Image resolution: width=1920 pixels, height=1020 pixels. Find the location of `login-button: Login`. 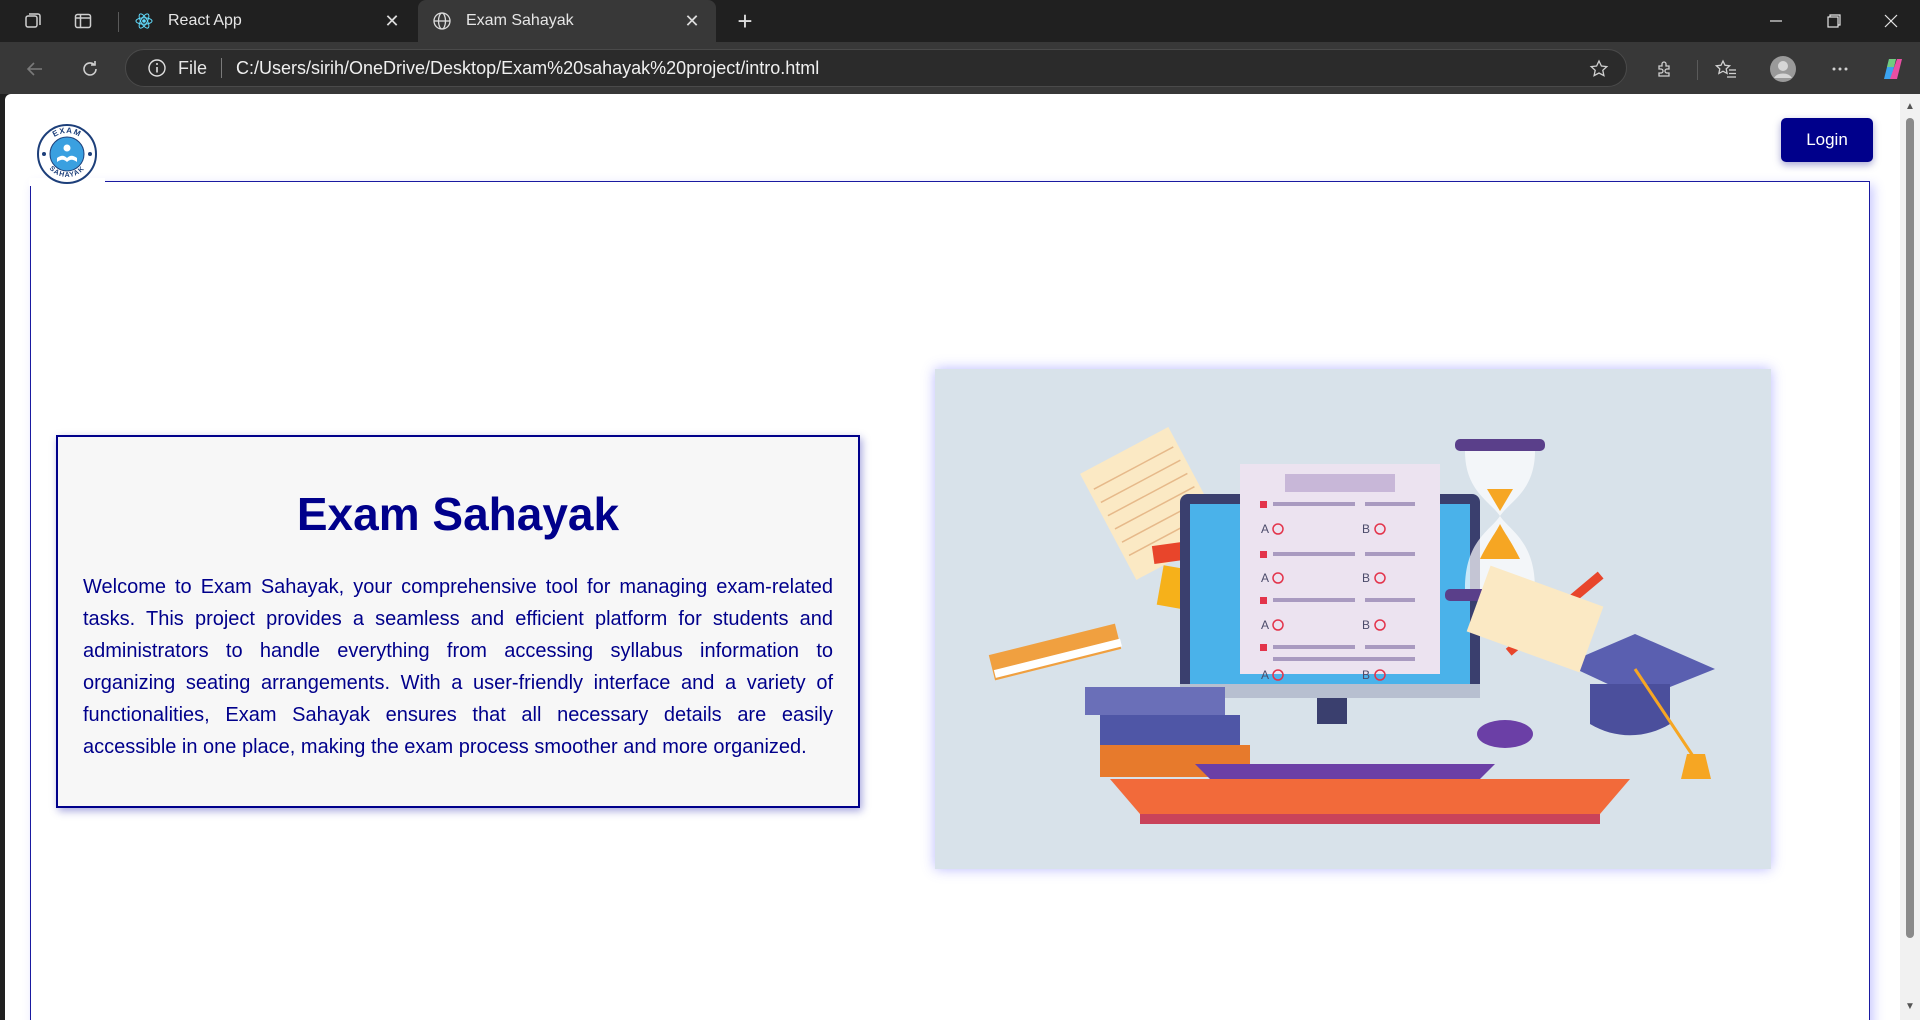

login-button: Login is located at coordinates (1827, 140).